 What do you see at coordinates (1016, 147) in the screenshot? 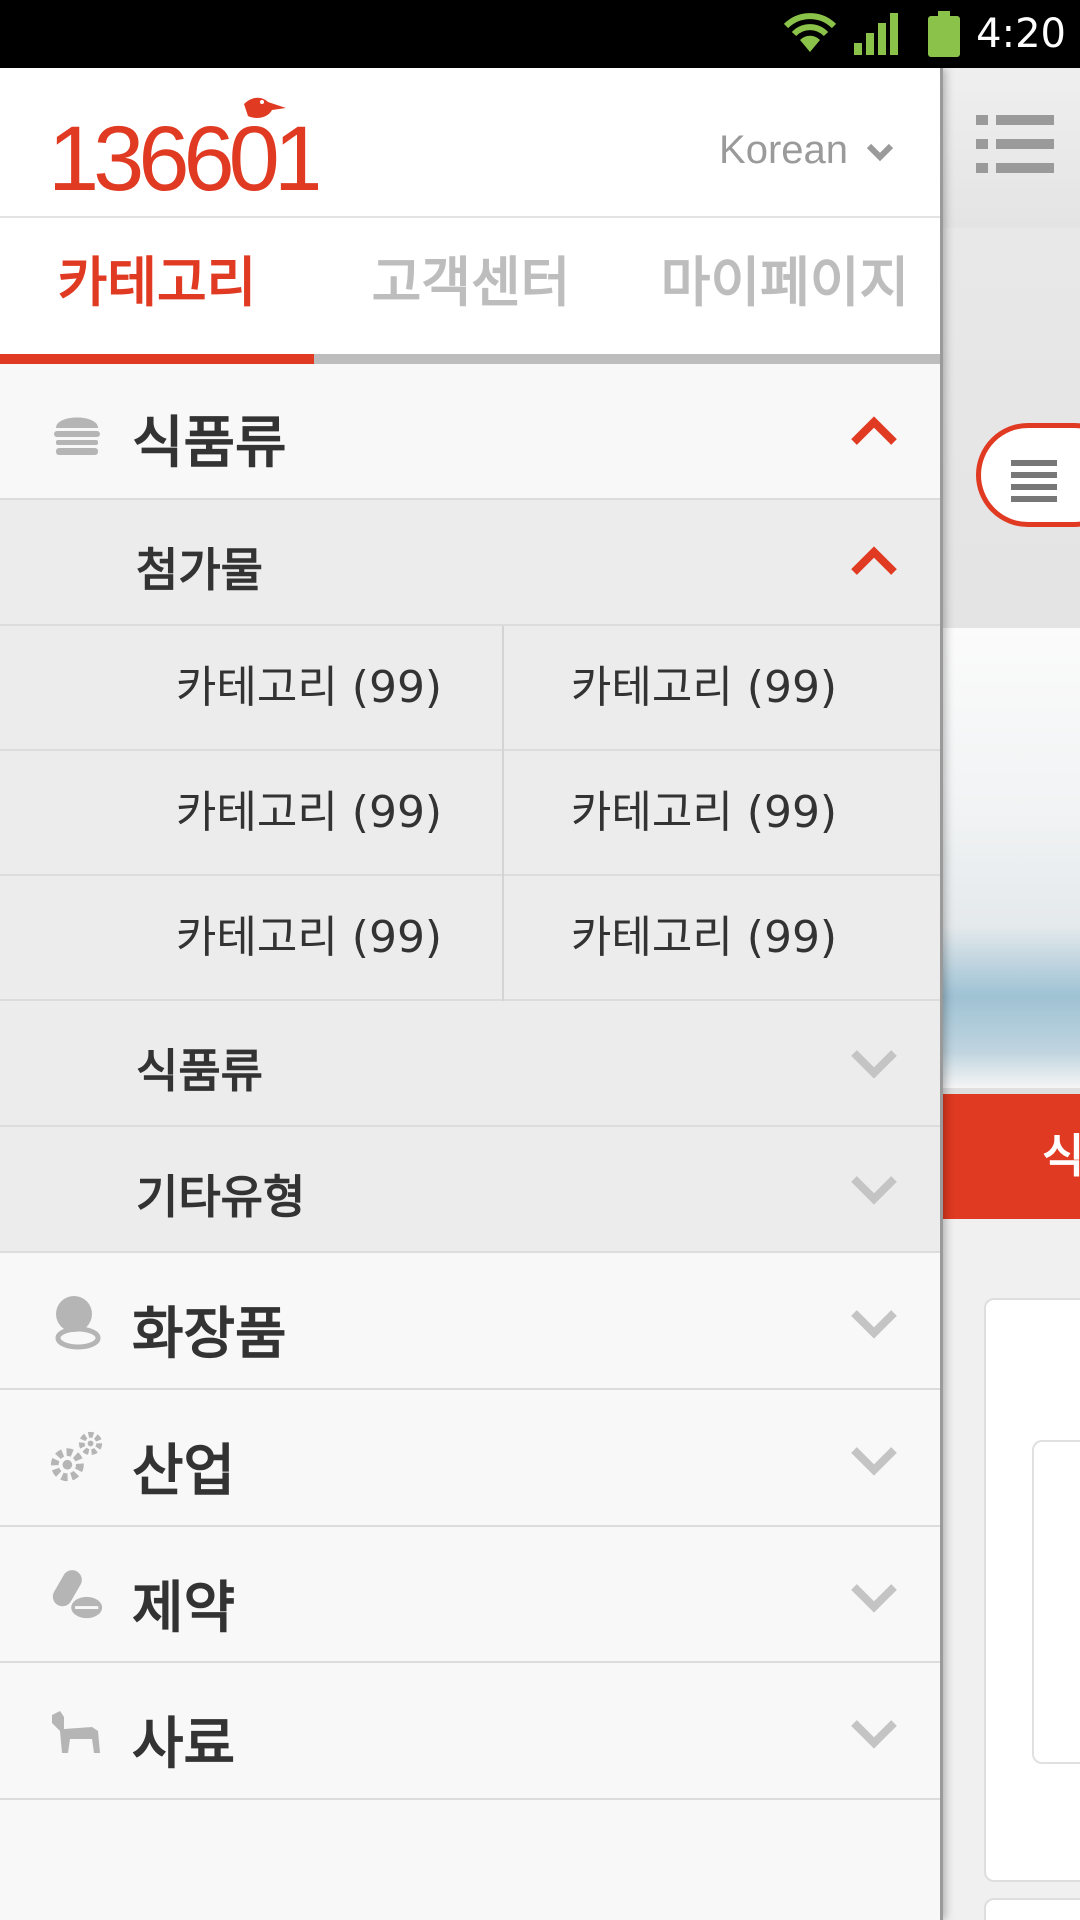
I see `menu-icon` at bounding box center [1016, 147].